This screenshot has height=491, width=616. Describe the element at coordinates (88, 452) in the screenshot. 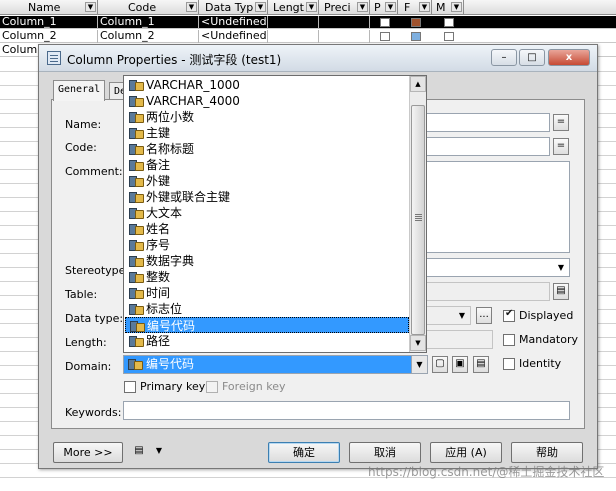

I see `more-button: More >>` at that location.